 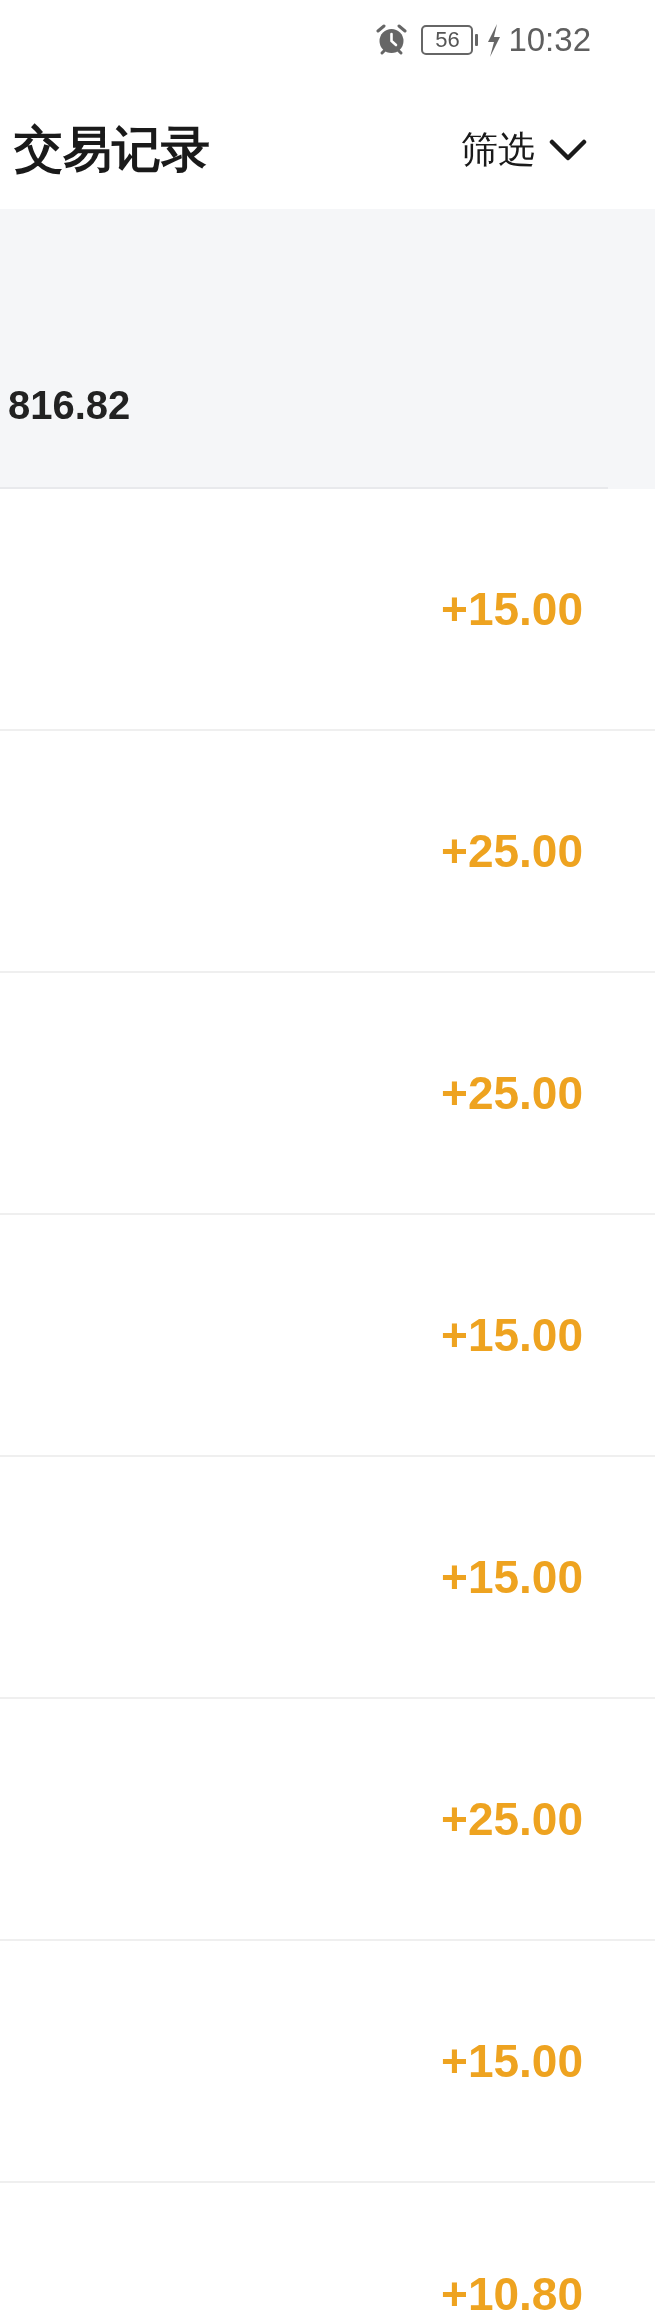 What do you see at coordinates (392, 40) in the screenshot?
I see `alarm-clock-icon` at bounding box center [392, 40].